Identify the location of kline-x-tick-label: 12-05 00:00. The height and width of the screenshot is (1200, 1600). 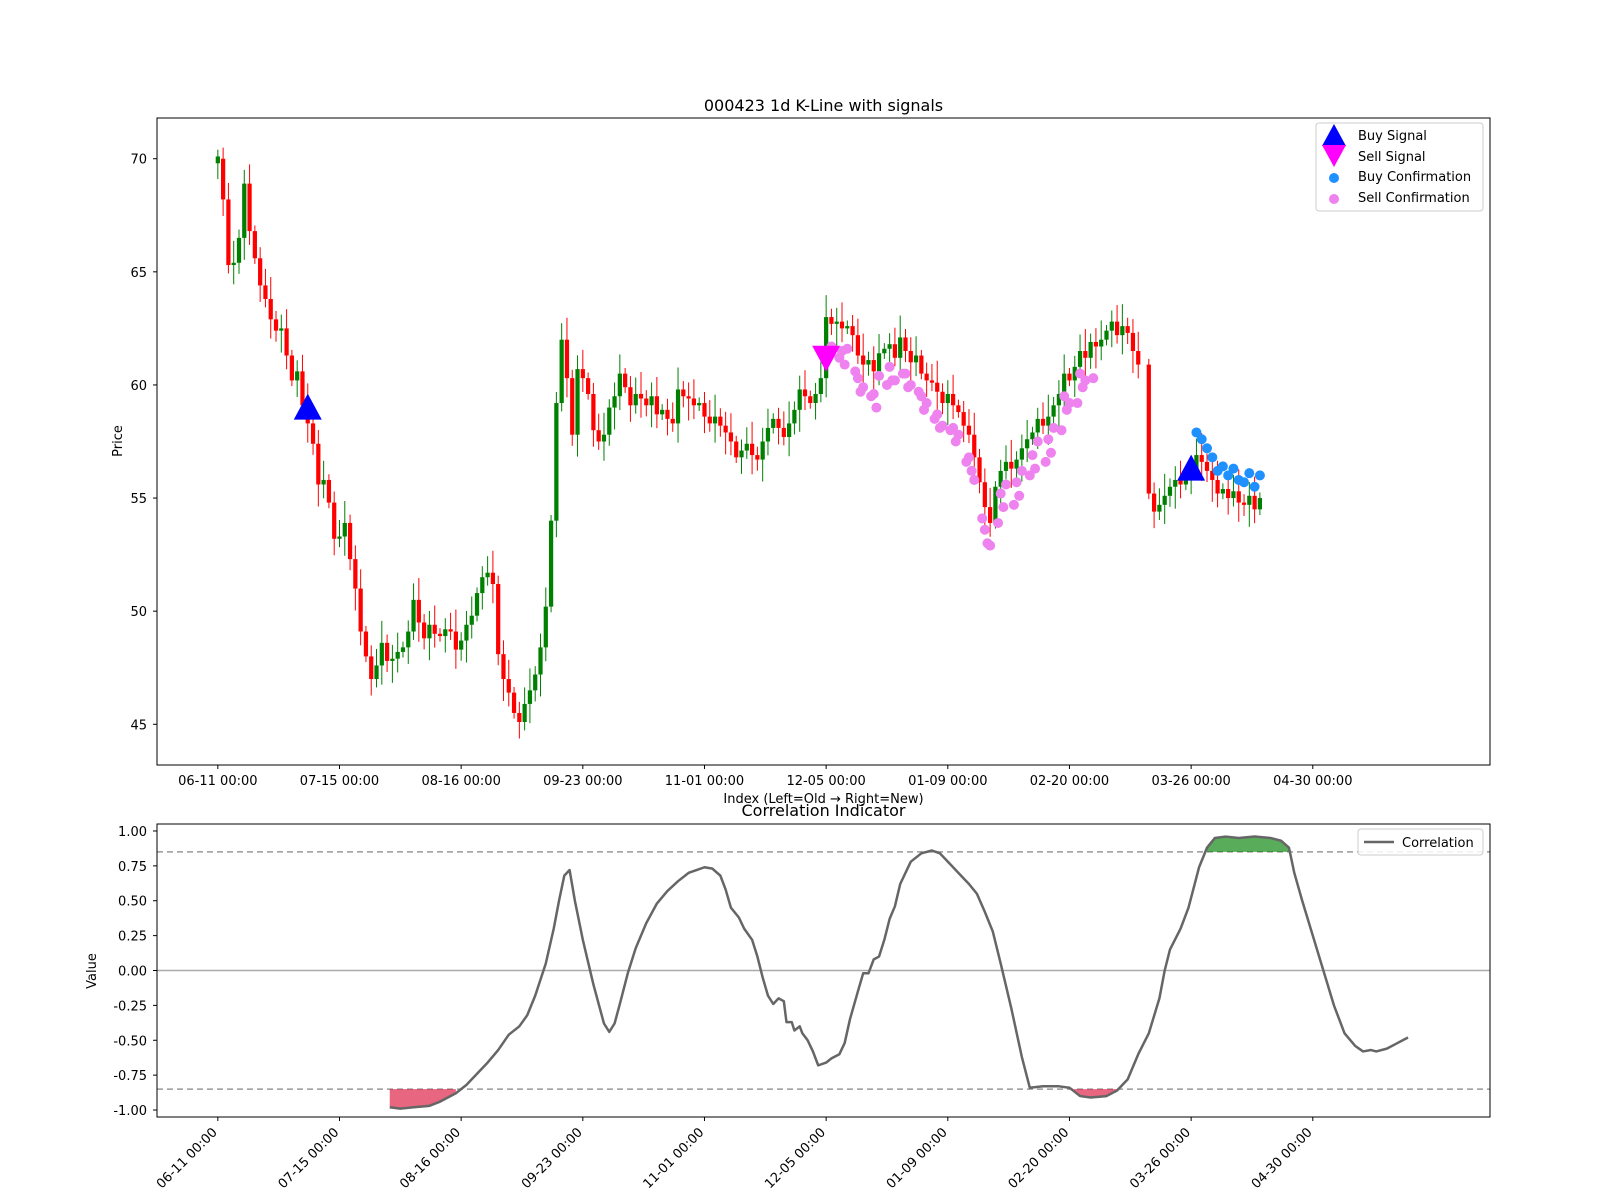
(825, 781).